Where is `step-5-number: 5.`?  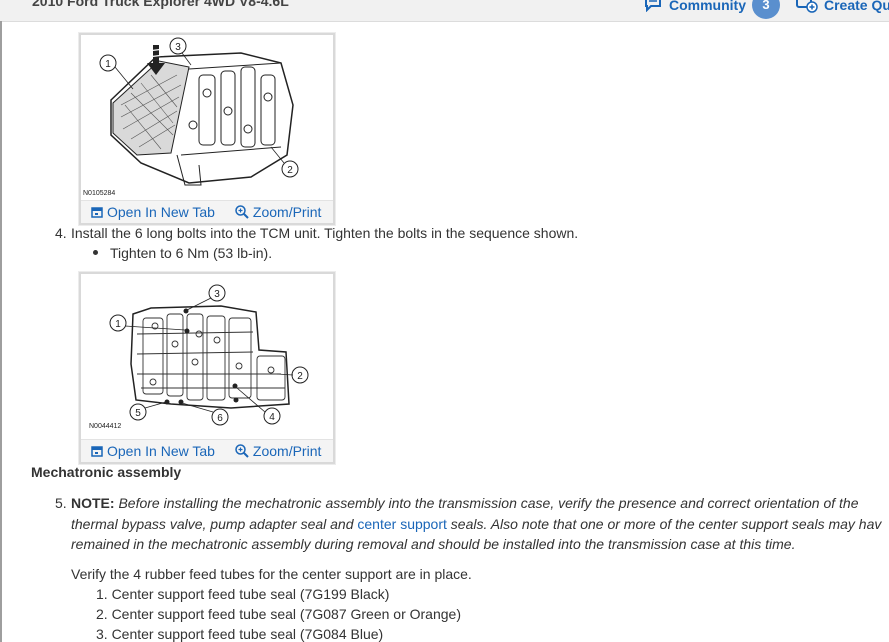
step-5-number: 5. is located at coordinates (63, 503).